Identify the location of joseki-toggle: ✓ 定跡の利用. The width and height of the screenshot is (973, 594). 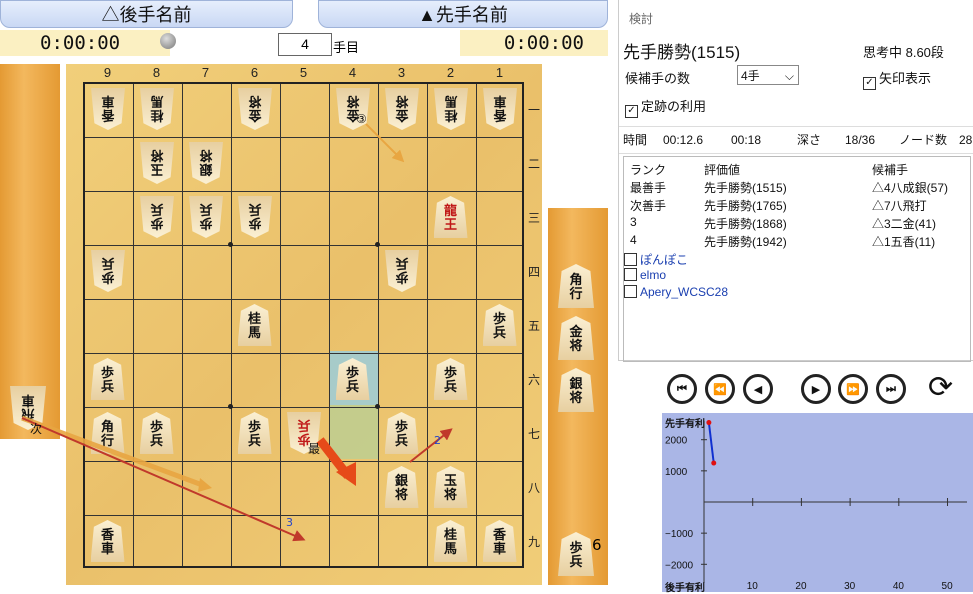
(665, 107).